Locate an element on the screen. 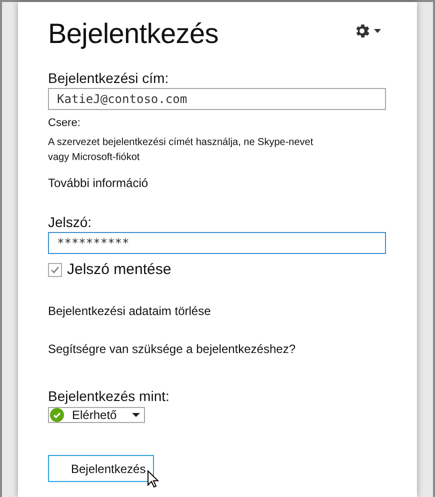 This screenshot has width=435, height=497. password-field: ********** is located at coordinates (217, 243).